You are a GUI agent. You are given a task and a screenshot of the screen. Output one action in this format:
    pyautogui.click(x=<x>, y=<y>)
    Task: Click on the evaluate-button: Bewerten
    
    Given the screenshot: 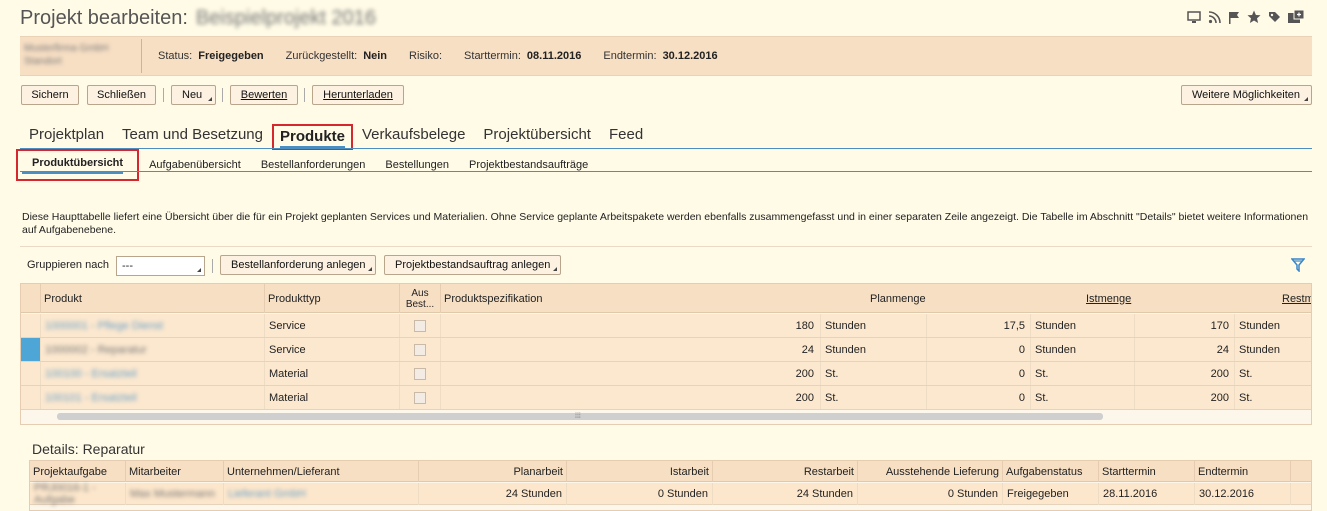 What is the action you would take?
    pyautogui.click(x=264, y=95)
    